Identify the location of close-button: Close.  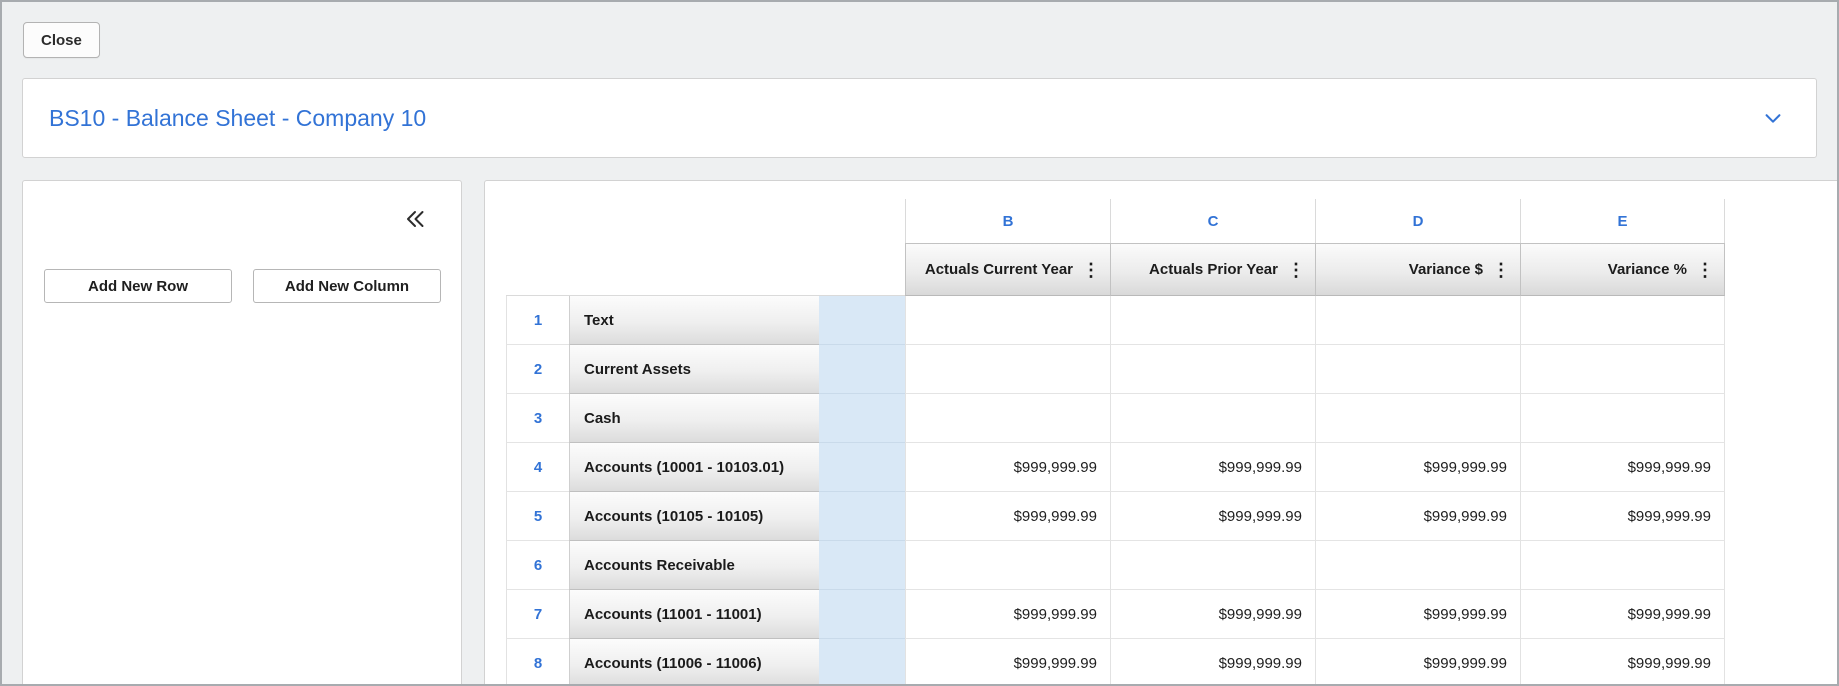
(61, 40).